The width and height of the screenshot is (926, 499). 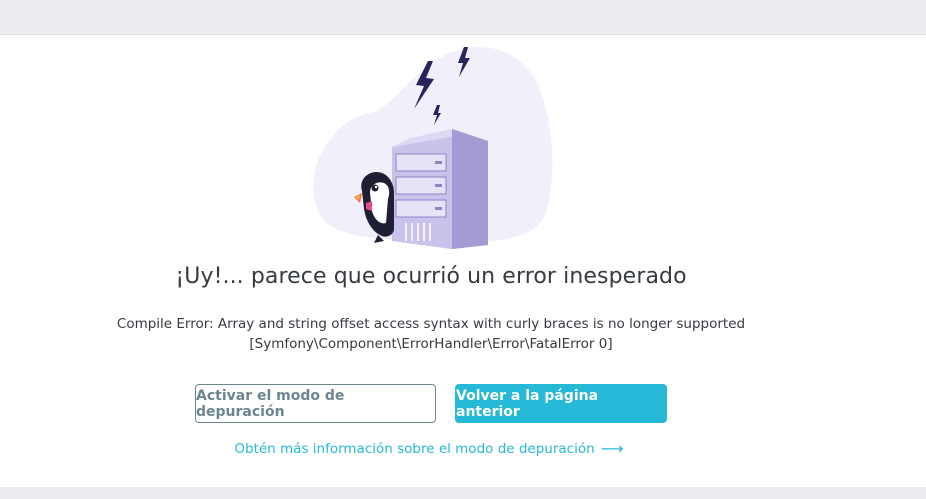 What do you see at coordinates (463, 17) in the screenshot?
I see `top-bar` at bounding box center [463, 17].